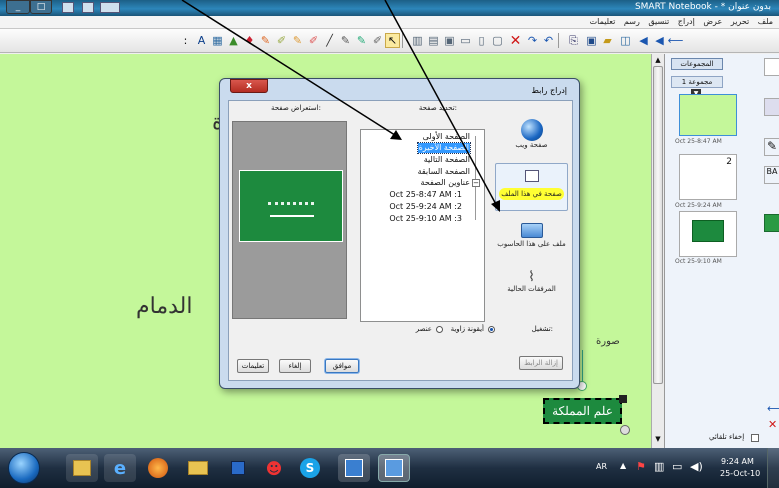  I want to click on screen-shade-icon: ▣, so click(449, 40).